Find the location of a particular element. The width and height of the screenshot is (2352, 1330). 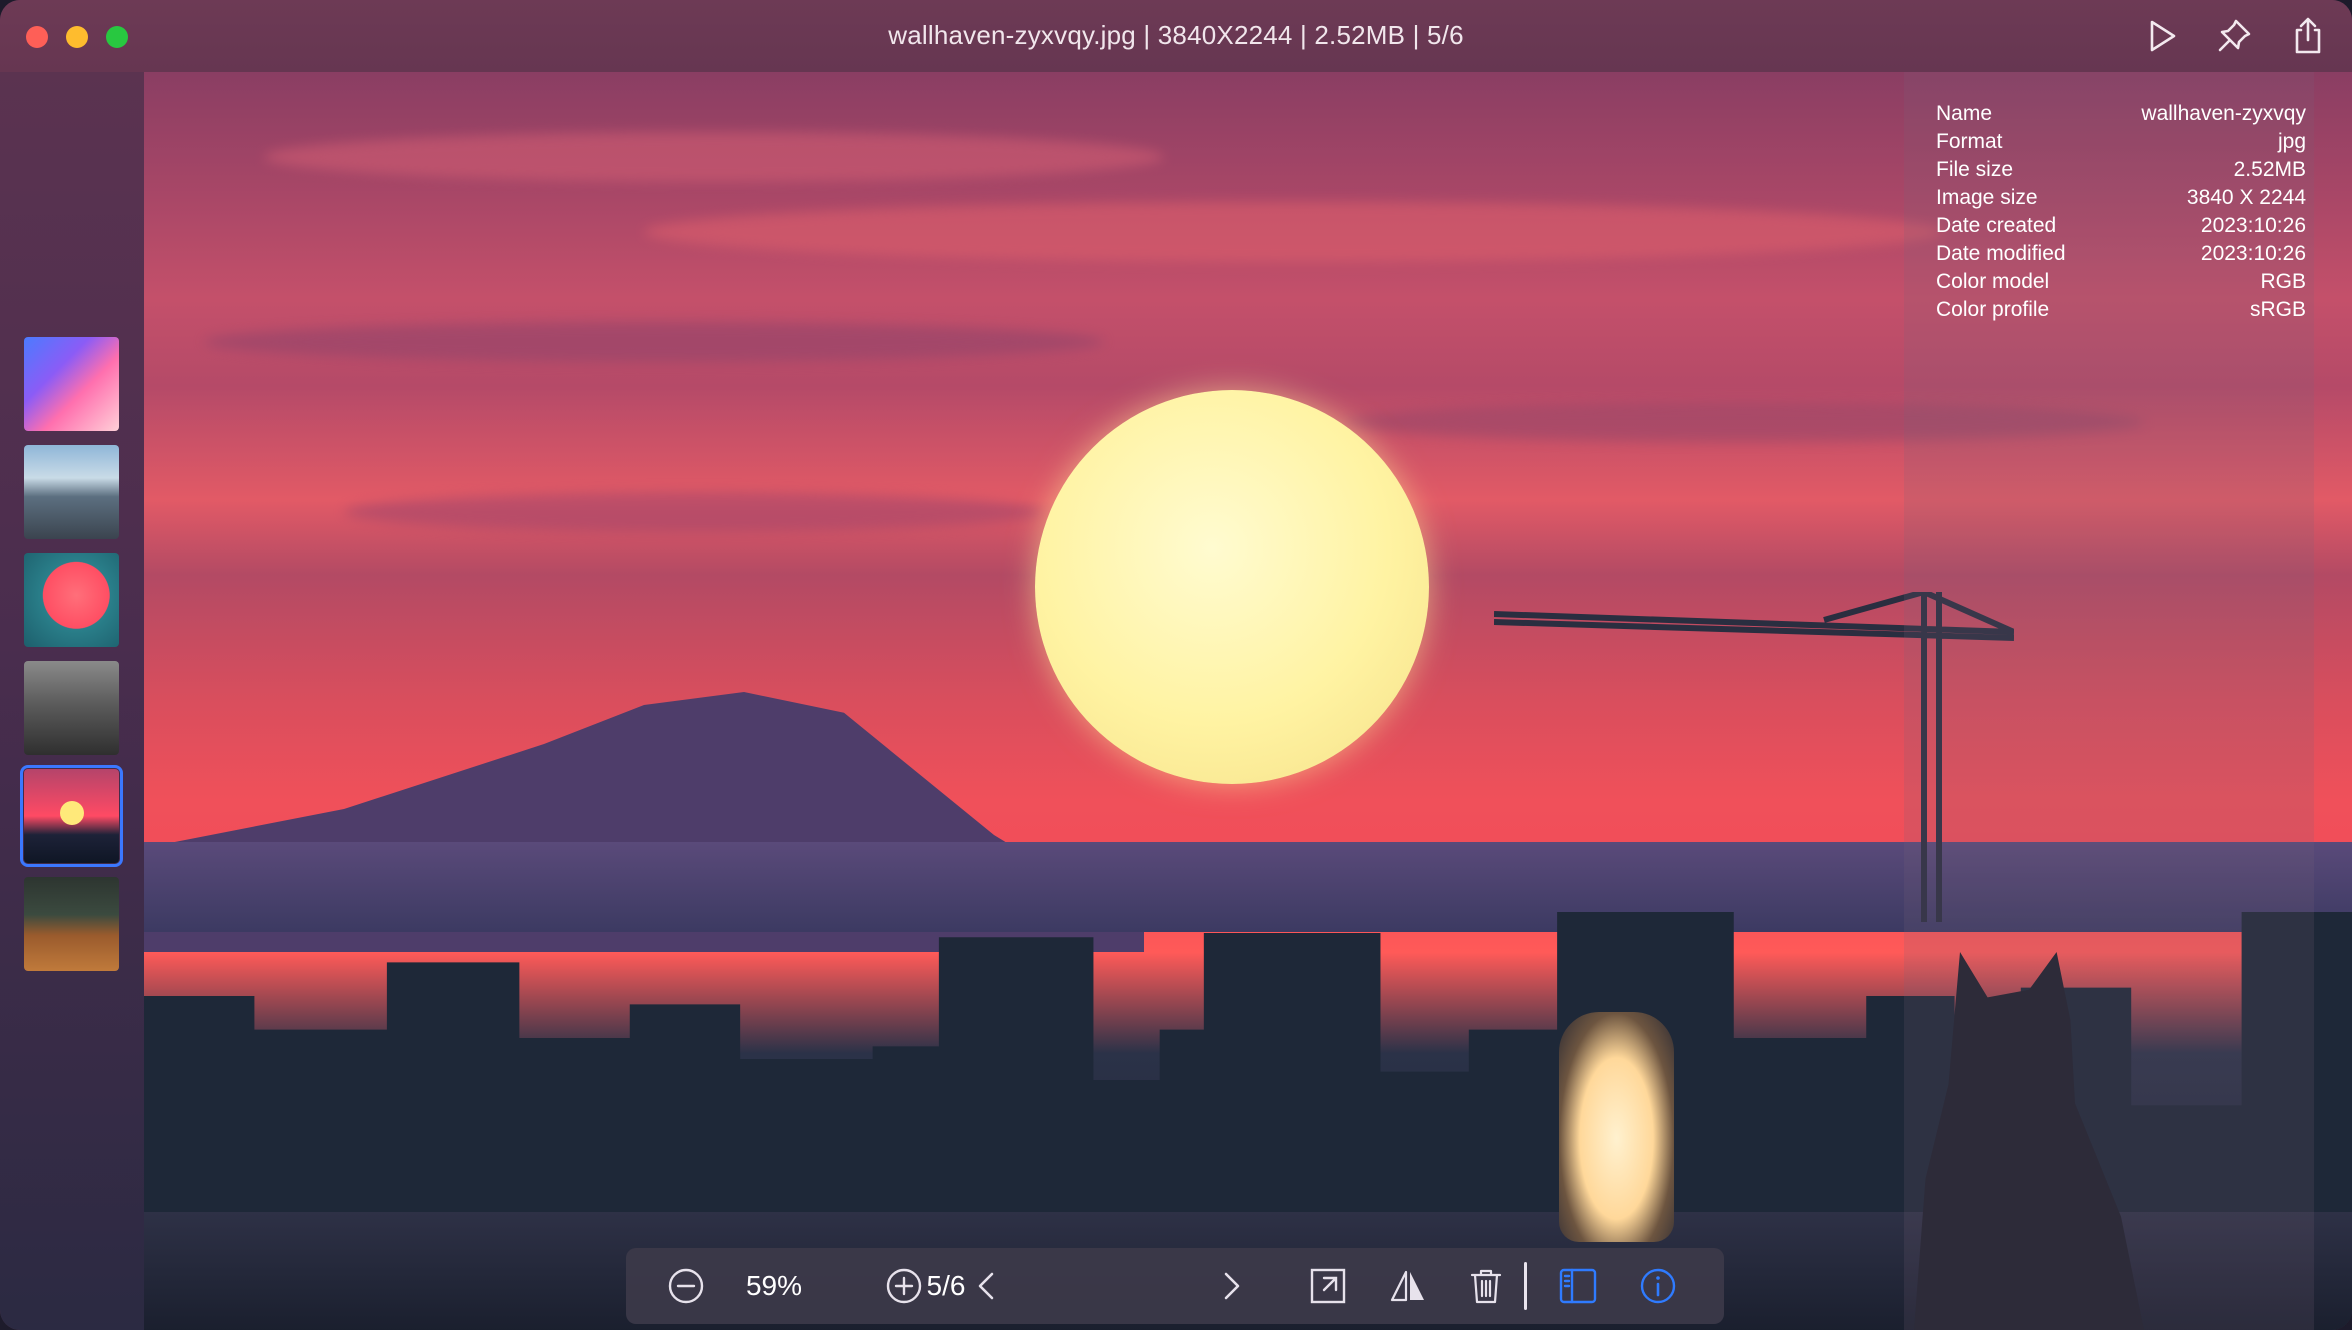

fit-window-icon is located at coordinates (1328, 1286).